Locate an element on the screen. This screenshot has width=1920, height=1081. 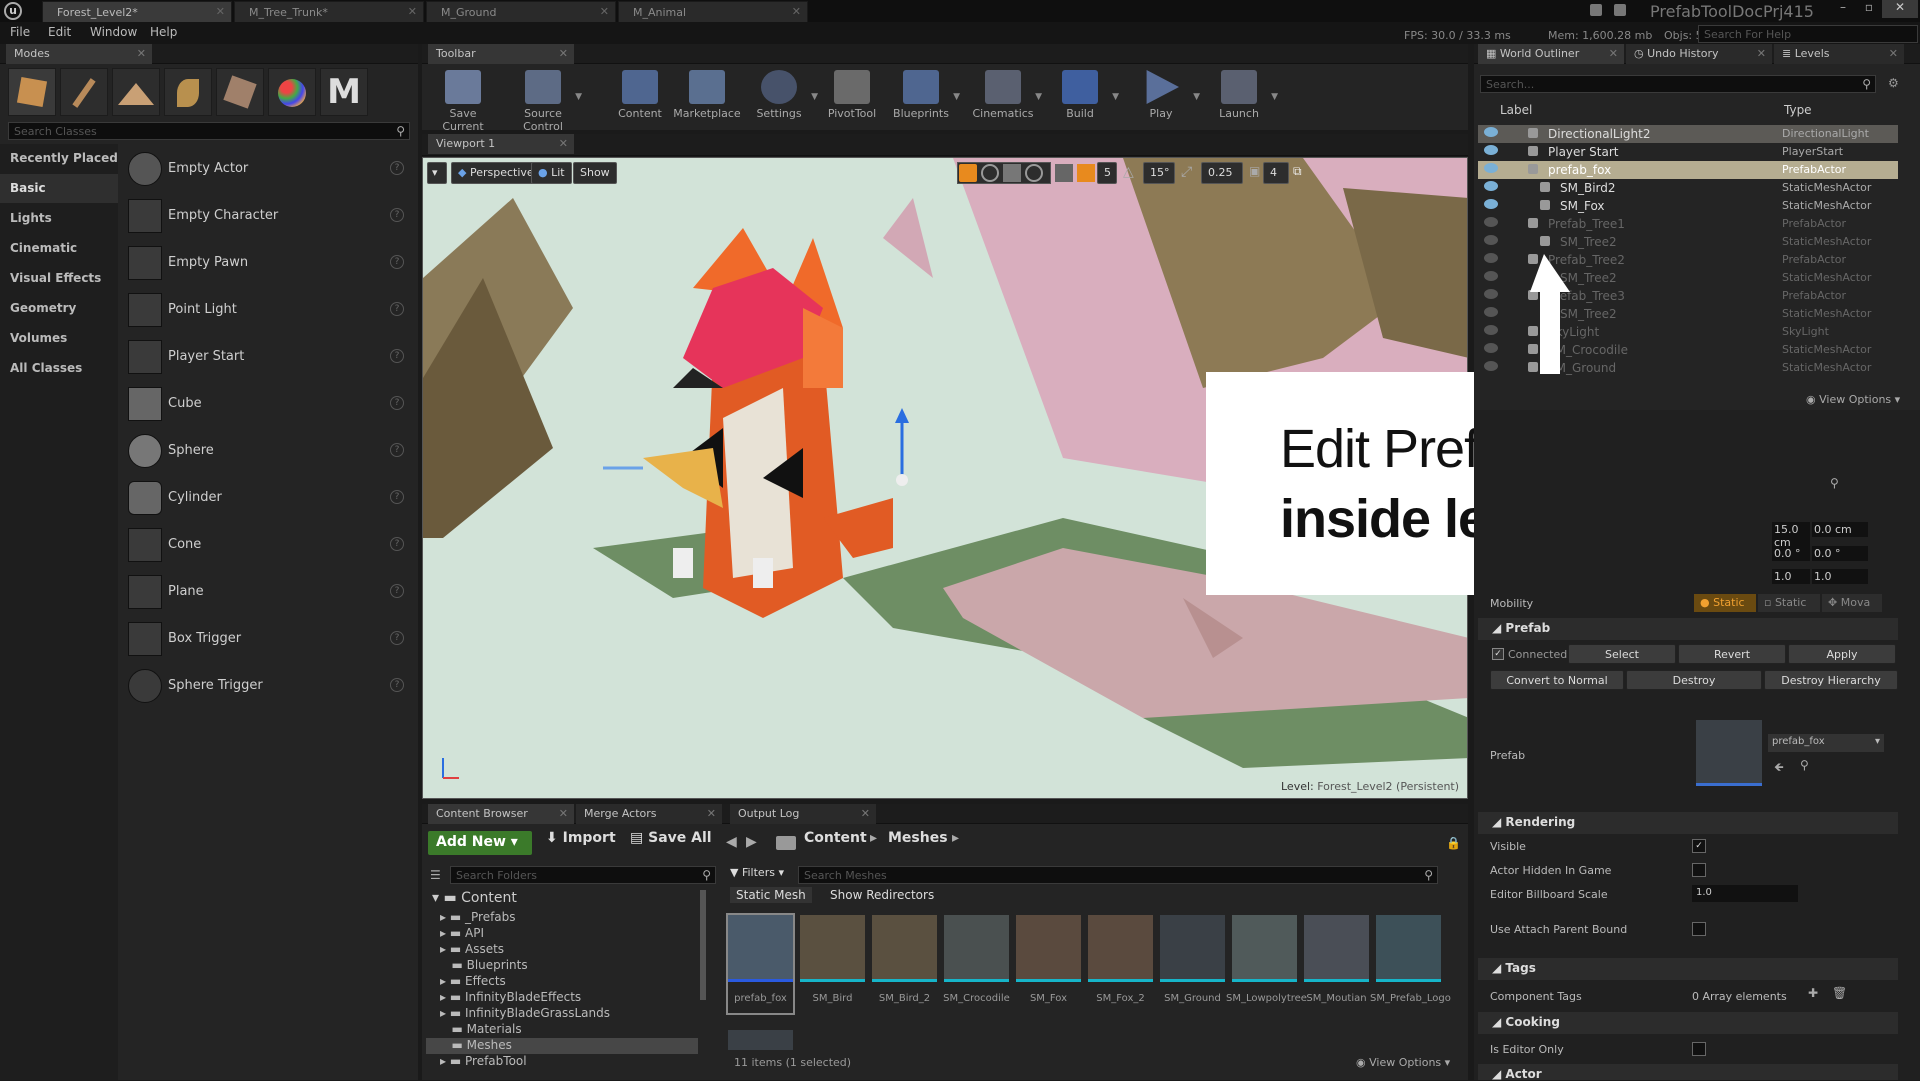
delete-elements-icon: 🗑 is located at coordinates (1839, 993).